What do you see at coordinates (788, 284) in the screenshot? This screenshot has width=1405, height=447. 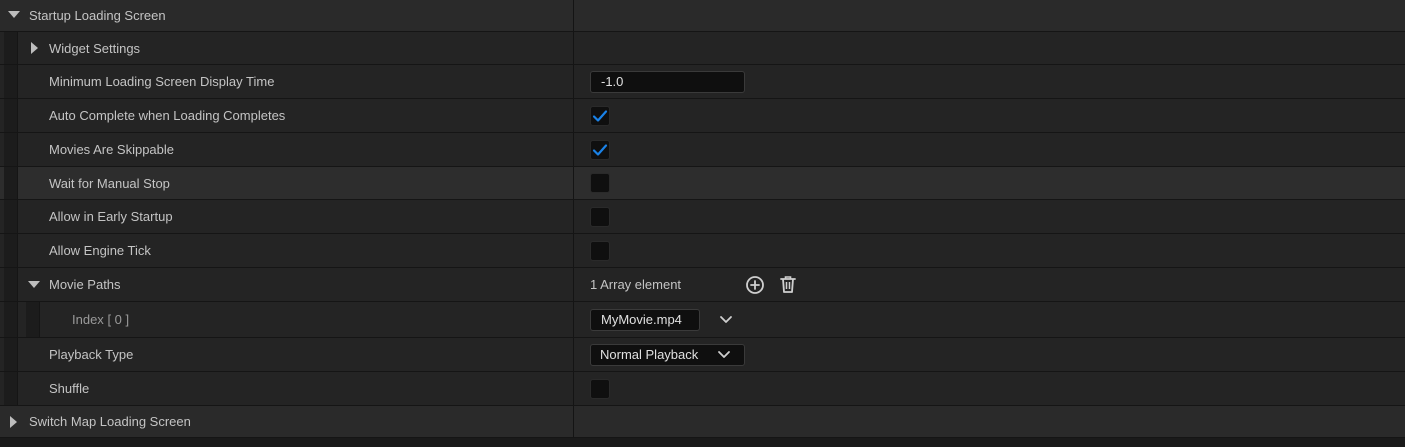 I see `trash-icon` at bounding box center [788, 284].